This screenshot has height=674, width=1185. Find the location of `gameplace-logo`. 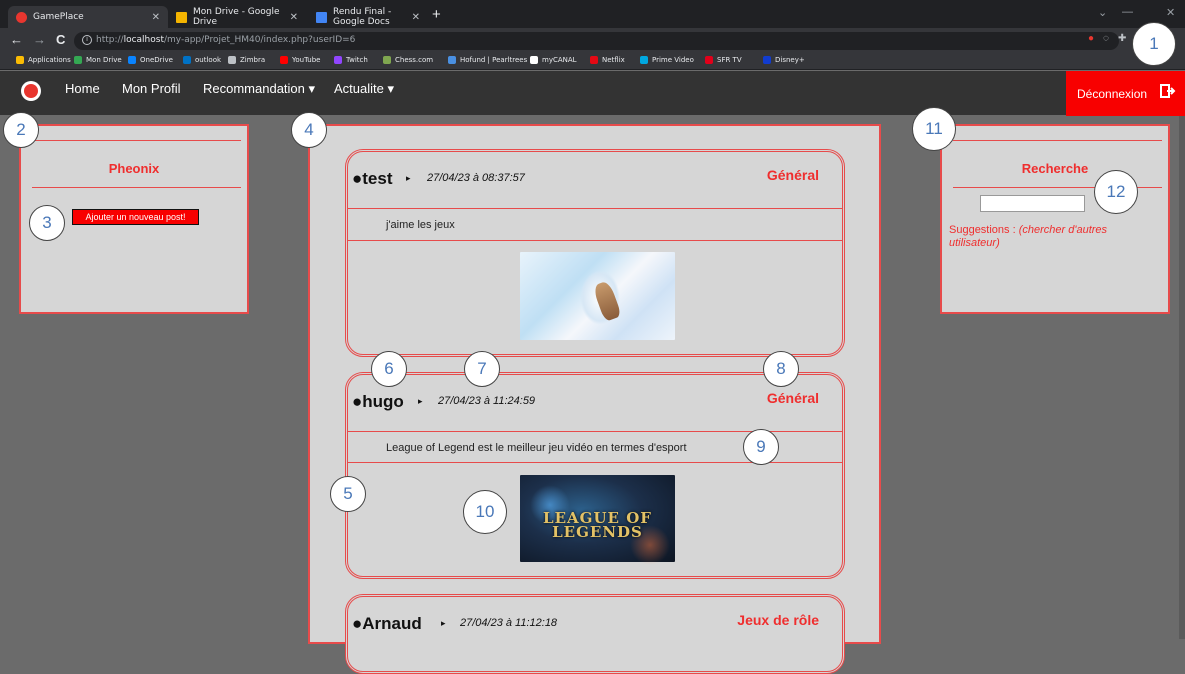

gameplace-logo is located at coordinates (31, 91).